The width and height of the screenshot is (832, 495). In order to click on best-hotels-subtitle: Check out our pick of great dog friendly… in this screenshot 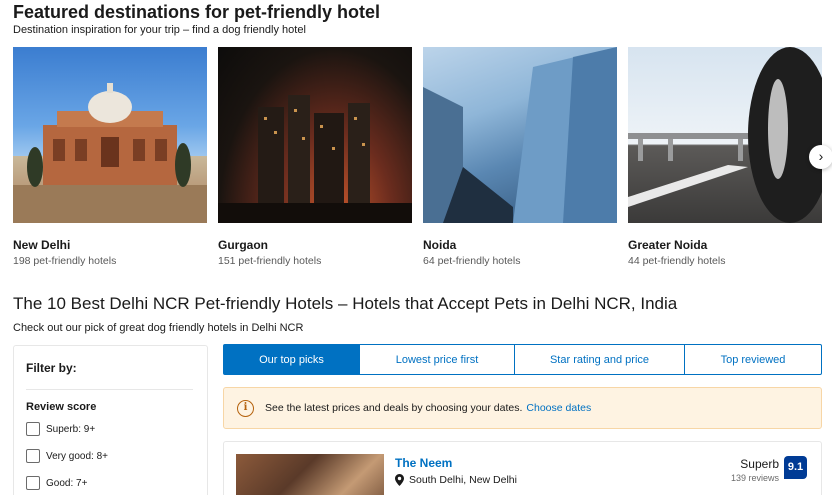, I will do `click(158, 328)`.